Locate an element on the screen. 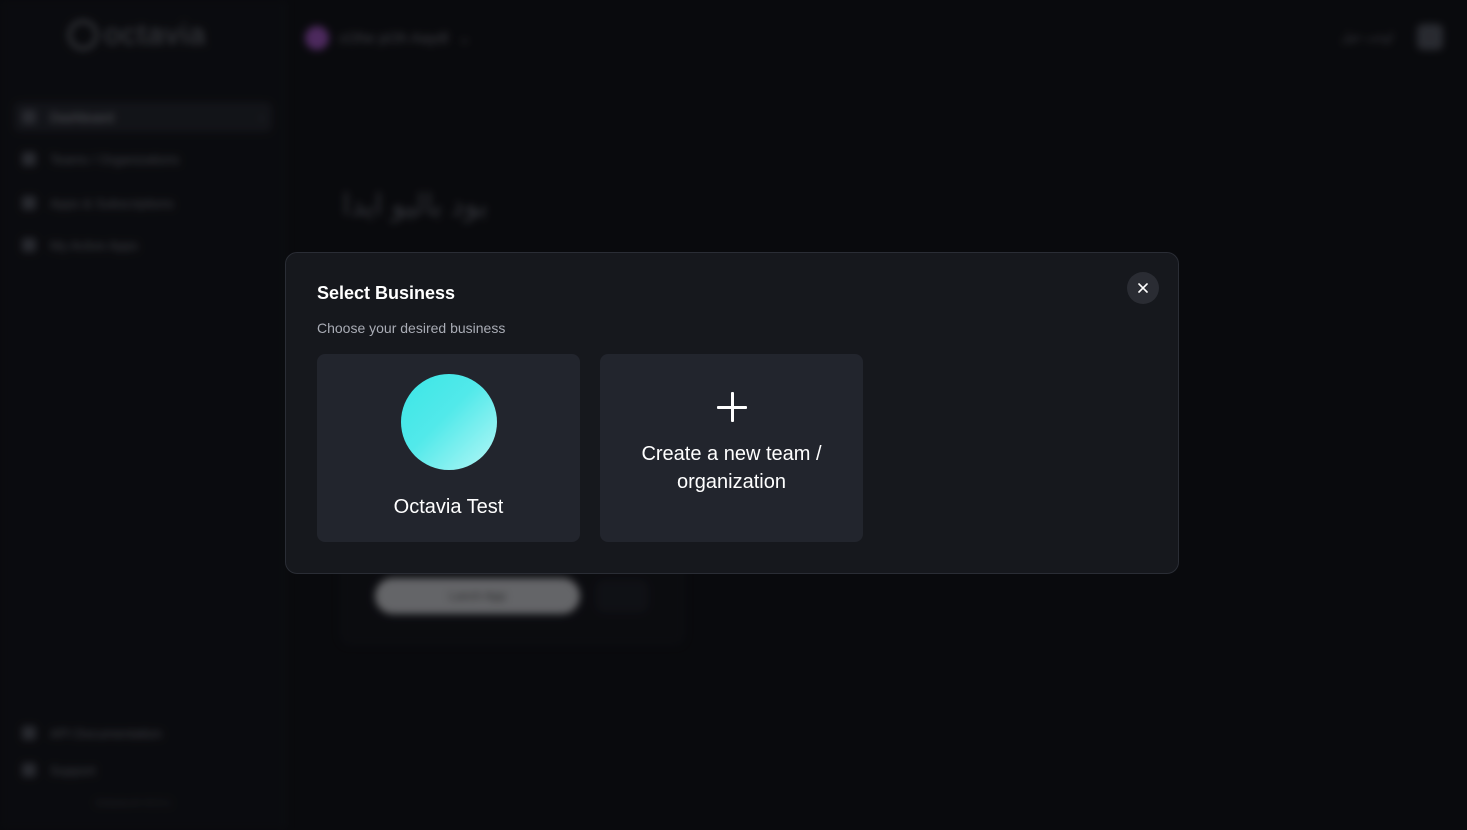  close-button is located at coordinates (1143, 288).